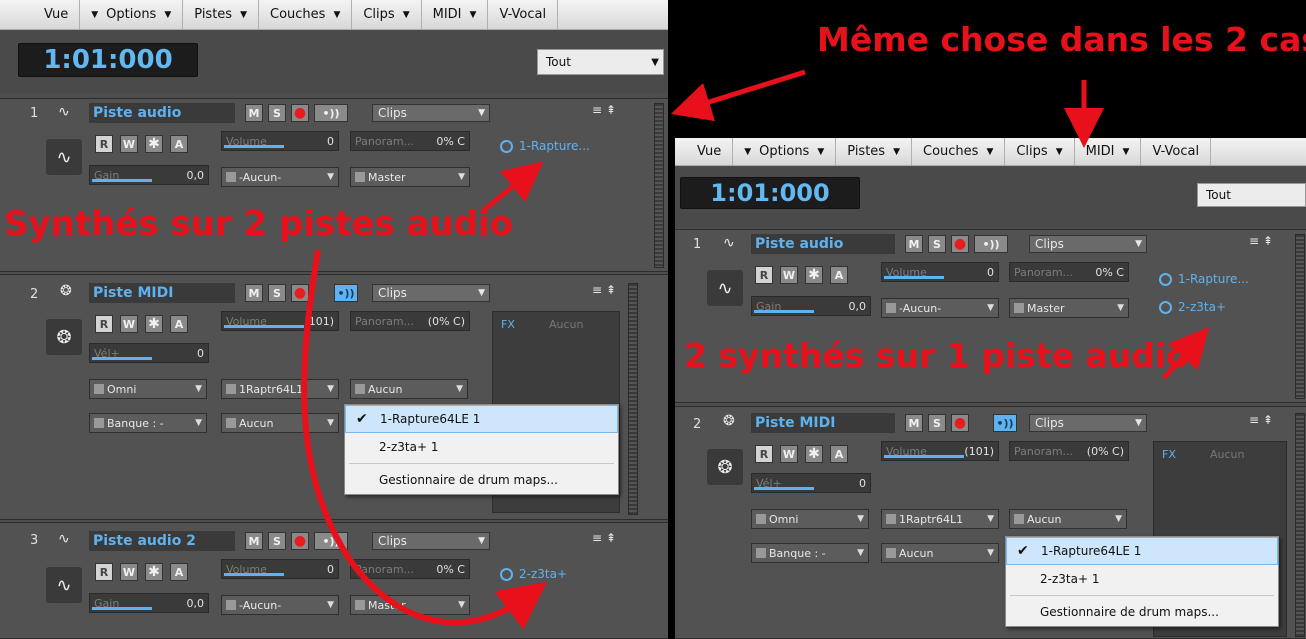 This screenshot has height=639, width=1306. What do you see at coordinates (162, 541) in the screenshot?
I see `track-name: Piste audio 2` at bounding box center [162, 541].